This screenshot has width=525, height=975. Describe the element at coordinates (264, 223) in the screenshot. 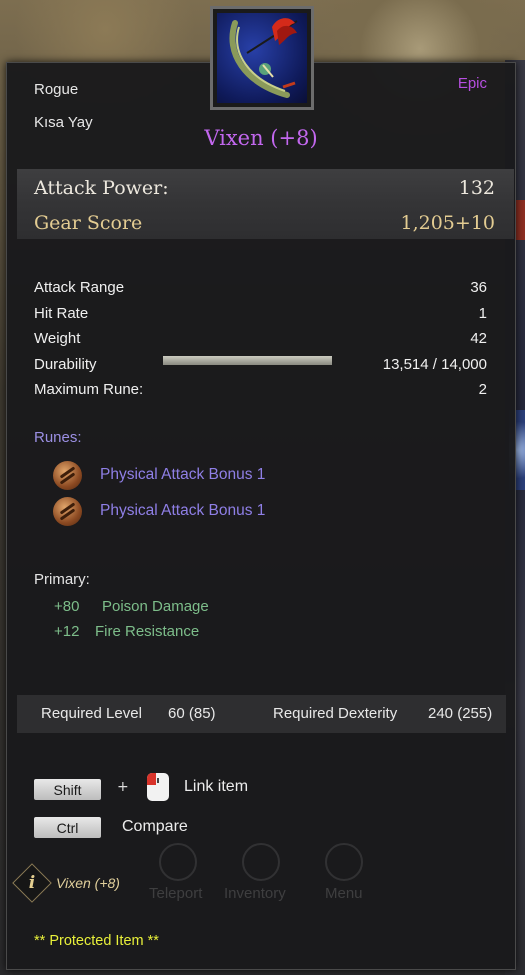

I see `gear-score-row: Gear Score 1,205+10` at that location.